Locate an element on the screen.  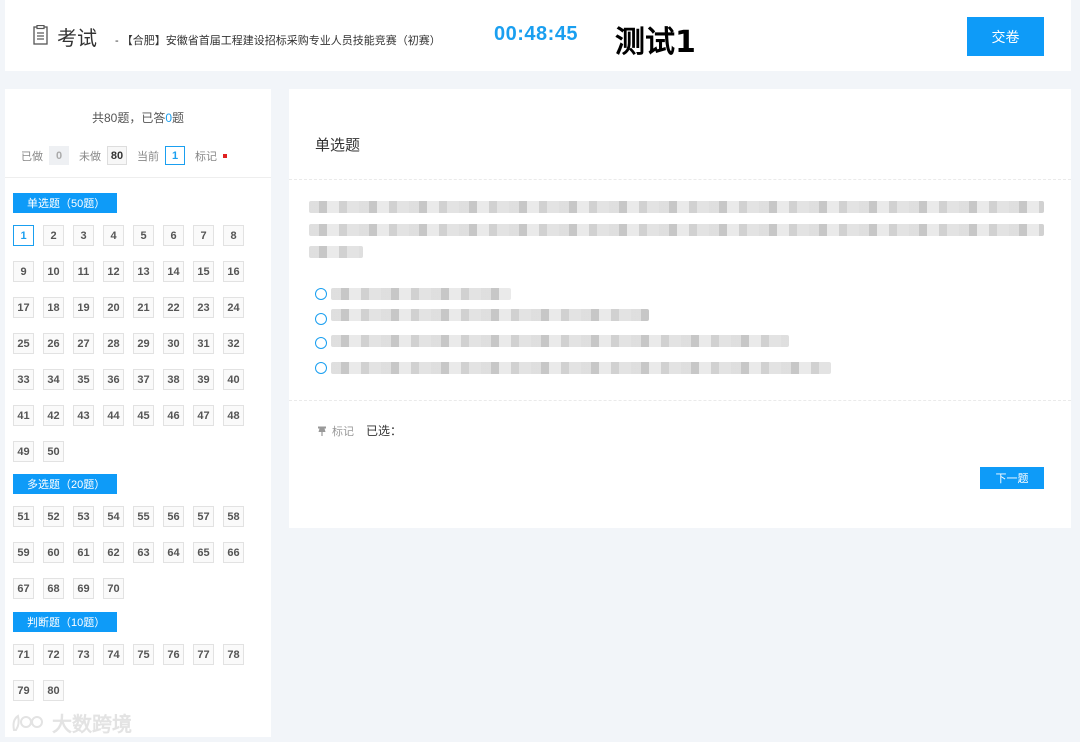
question-number-24: 24 is located at coordinates (233, 307).